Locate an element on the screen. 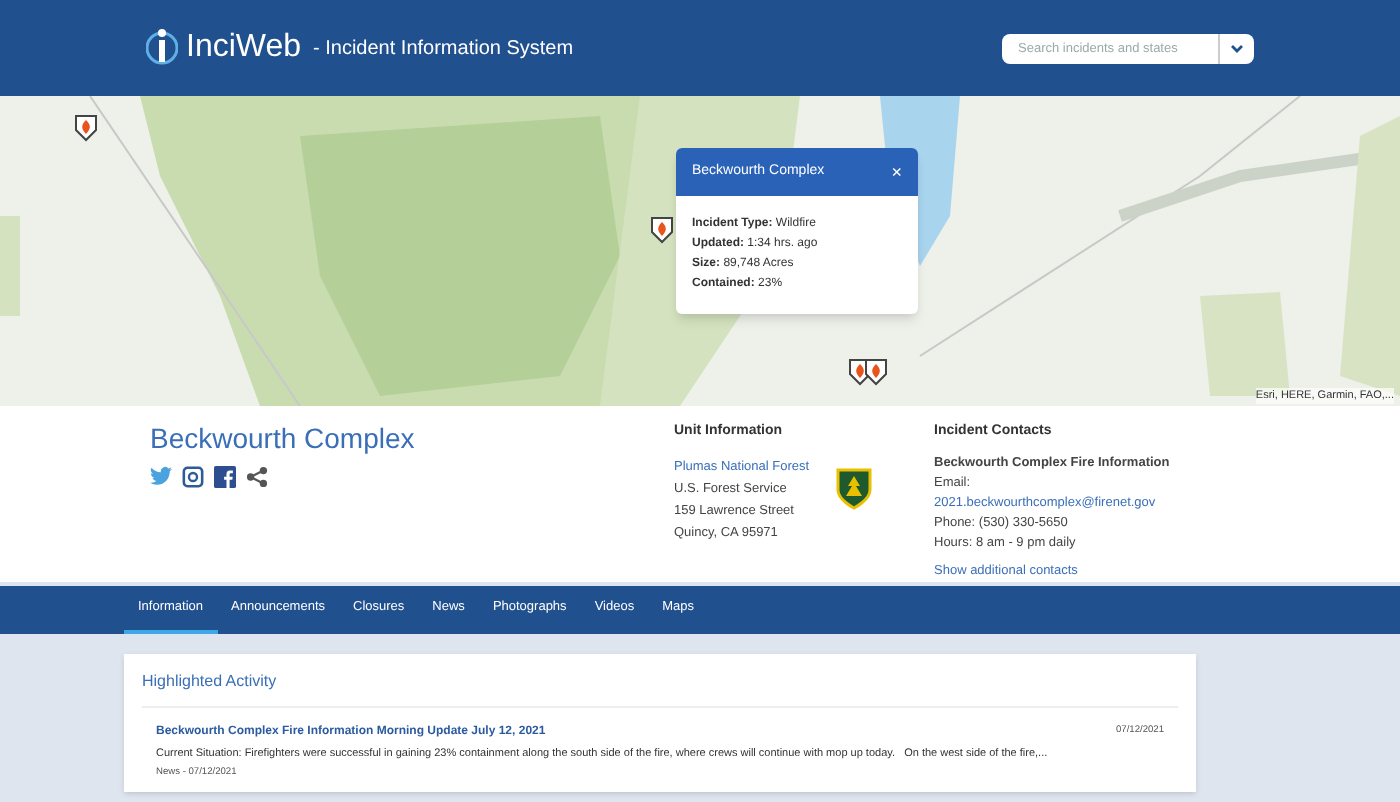 The image size is (1400, 802). twitter-icon is located at coordinates (161, 476).